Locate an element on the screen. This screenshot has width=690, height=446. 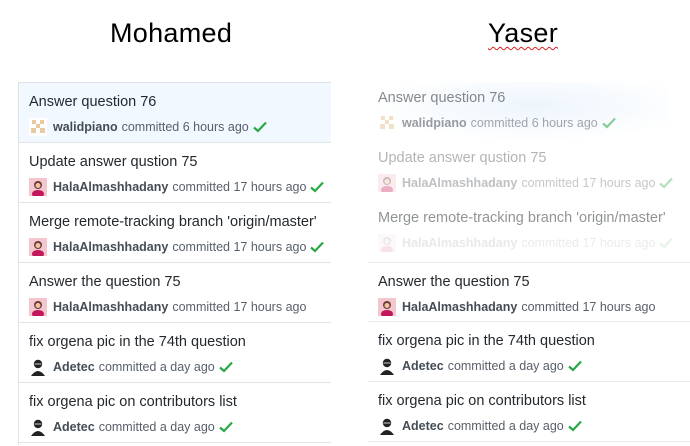
heading-mohamed: Mohamed is located at coordinates (171, 33).